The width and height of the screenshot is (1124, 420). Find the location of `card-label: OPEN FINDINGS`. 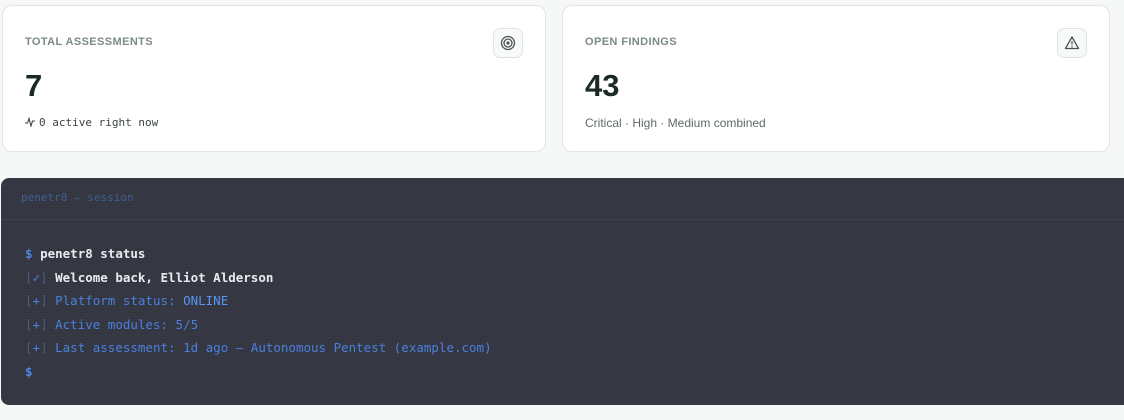

card-label: OPEN FINDINGS is located at coordinates (631, 42).